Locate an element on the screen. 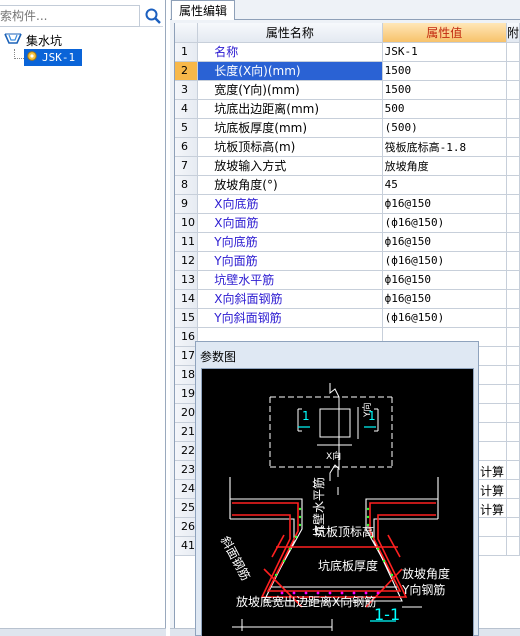 The image size is (520, 636). header-property-value: 属性值 is located at coordinates (444, 33).